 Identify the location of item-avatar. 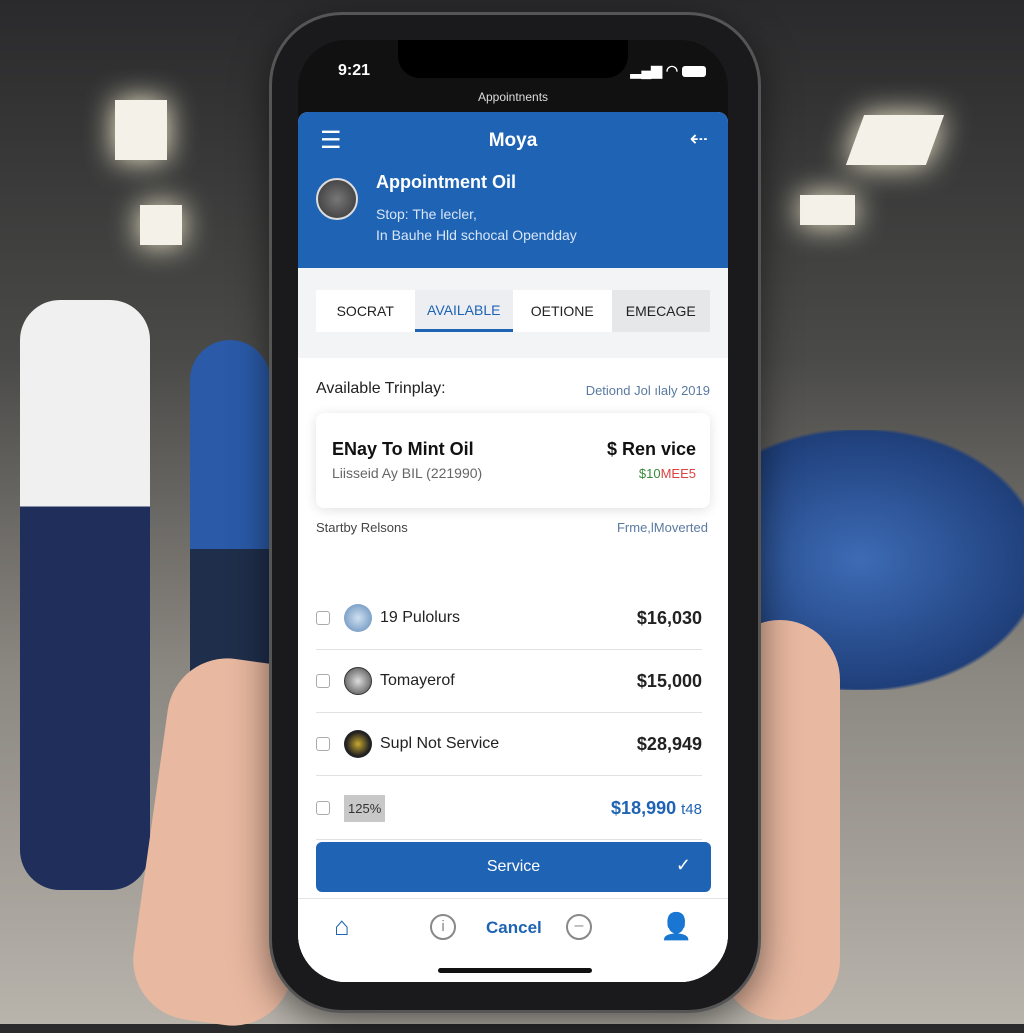
(358, 681).